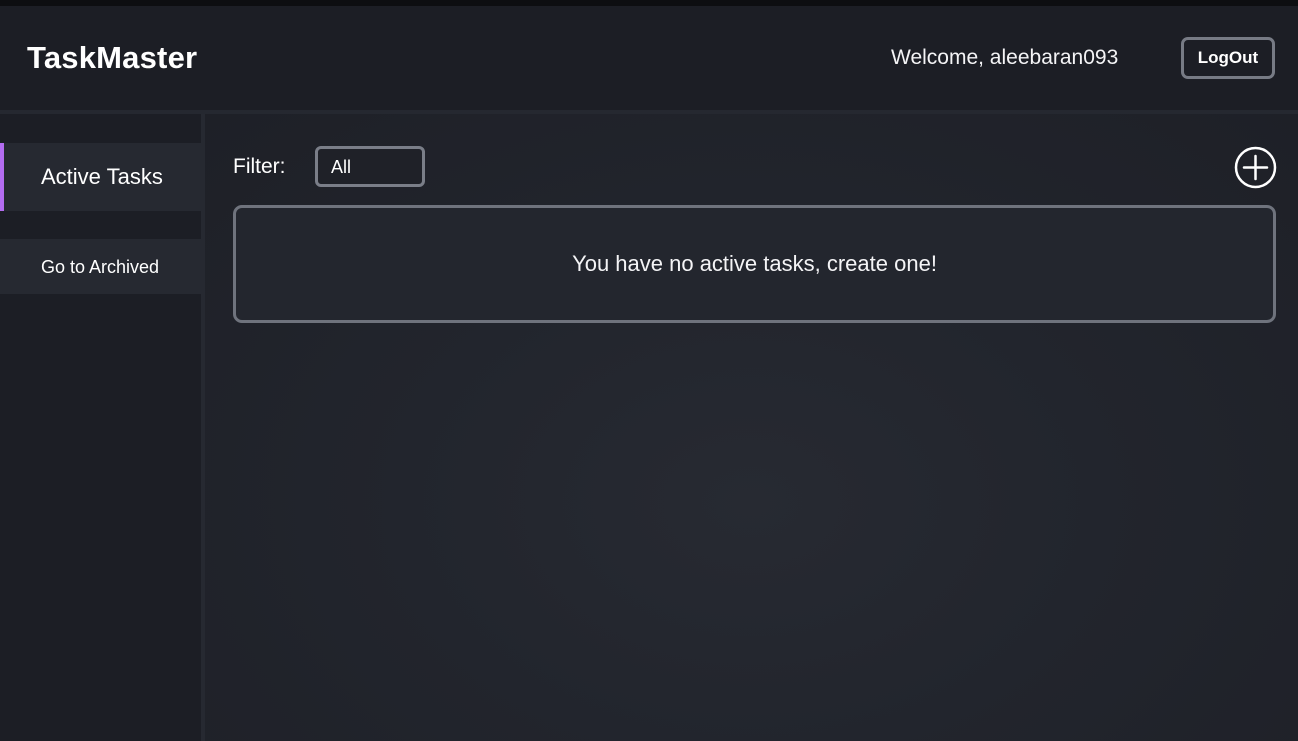  Describe the element at coordinates (112, 57) in the screenshot. I see `app-title: TaskMaster` at that location.